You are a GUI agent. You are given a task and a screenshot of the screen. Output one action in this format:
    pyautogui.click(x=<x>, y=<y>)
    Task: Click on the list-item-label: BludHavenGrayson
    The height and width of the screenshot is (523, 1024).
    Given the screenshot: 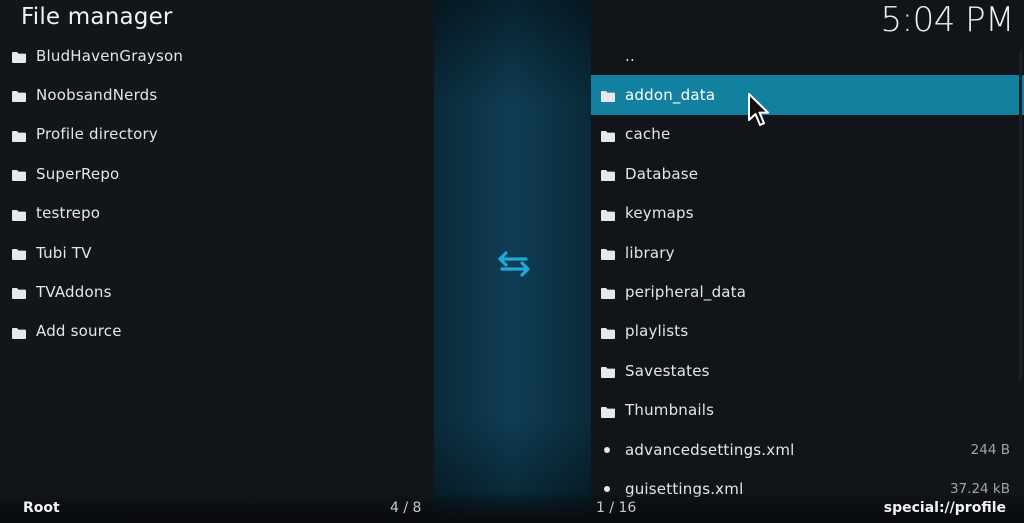 What is the action you would take?
    pyautogui.click(x=110, y=55)
    